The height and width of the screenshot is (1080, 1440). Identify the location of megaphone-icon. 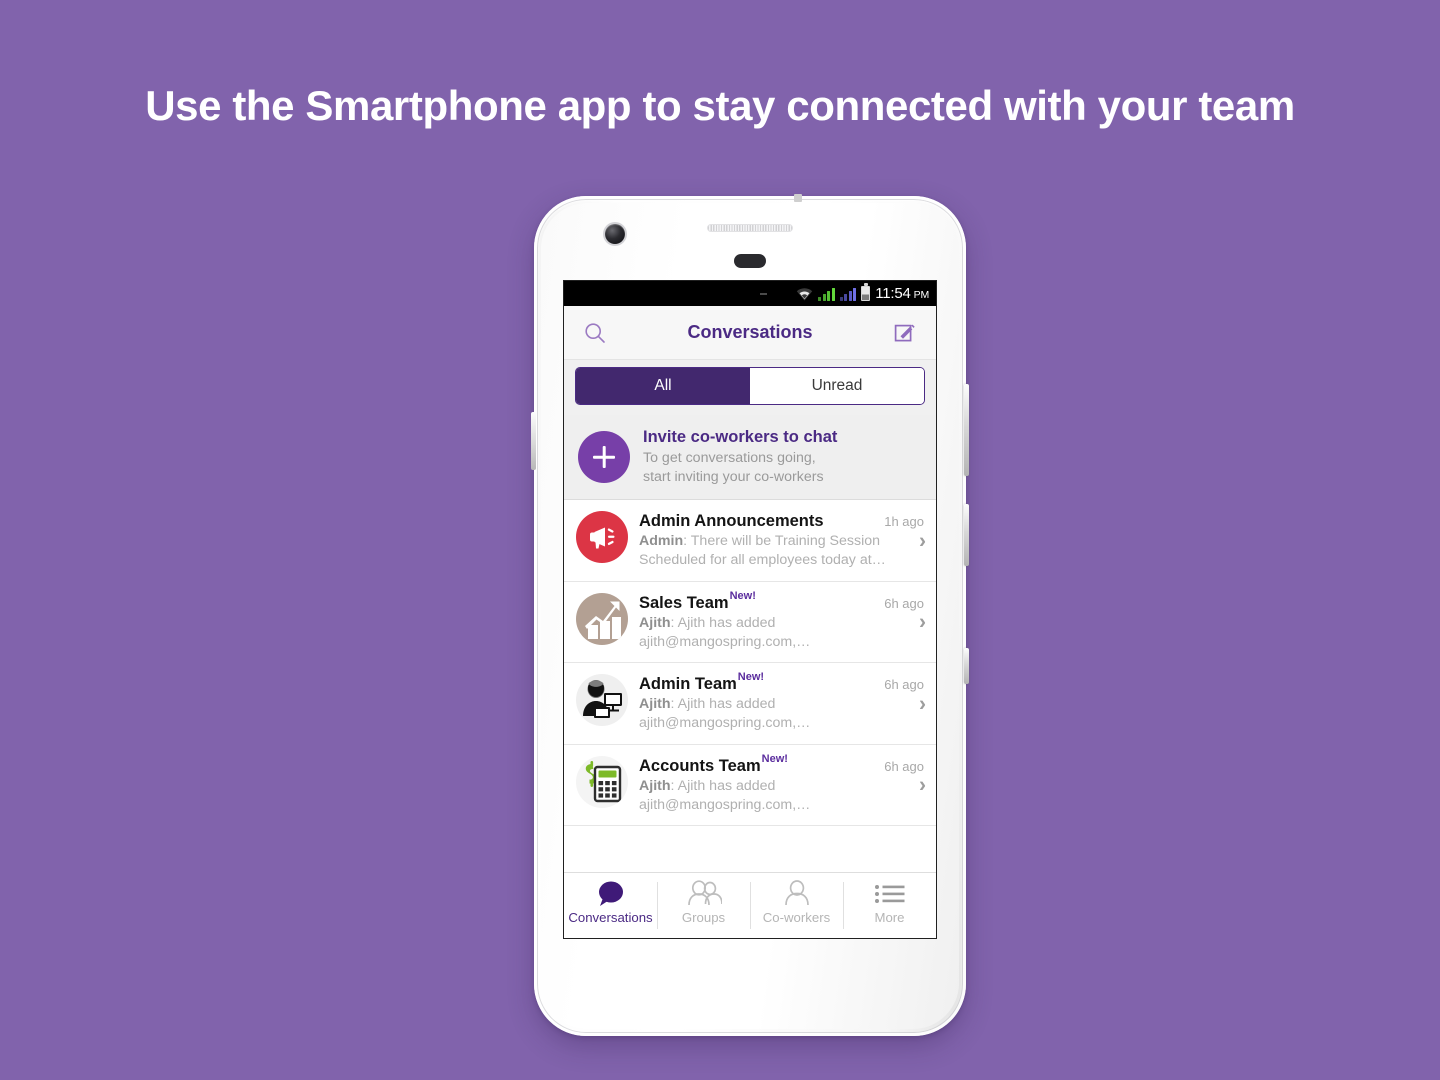
(602, 538).